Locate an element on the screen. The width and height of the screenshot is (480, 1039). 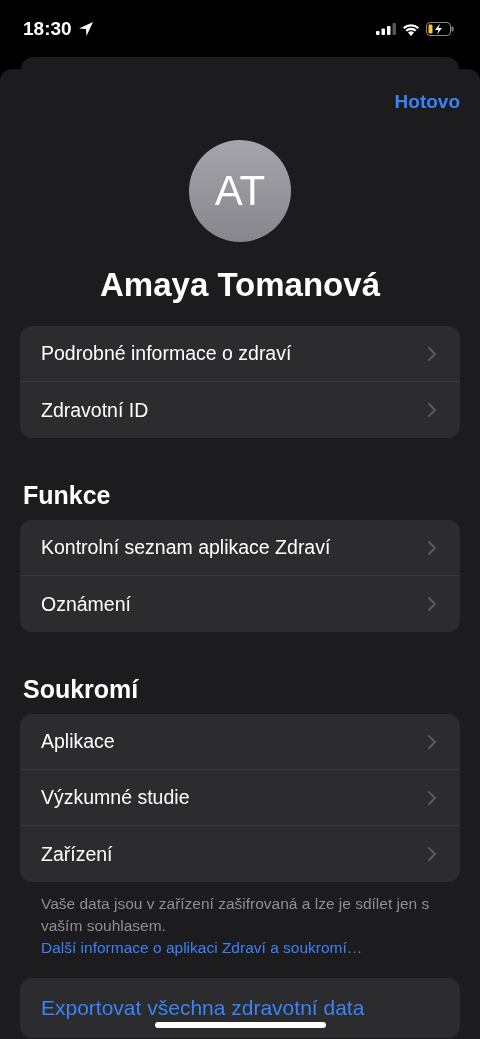
settings-row: Podrobné informace o zdraví is located at coordinates (240, 354).